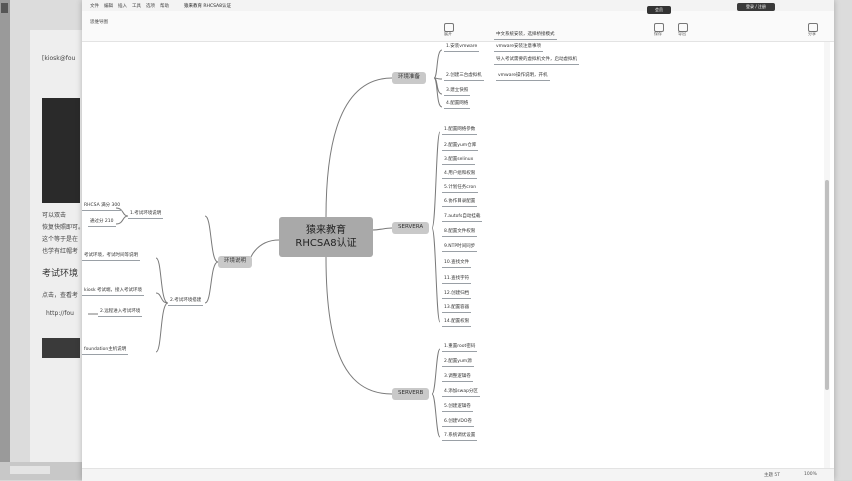  I want to click on connector-root-serverb, so click(359, 325).